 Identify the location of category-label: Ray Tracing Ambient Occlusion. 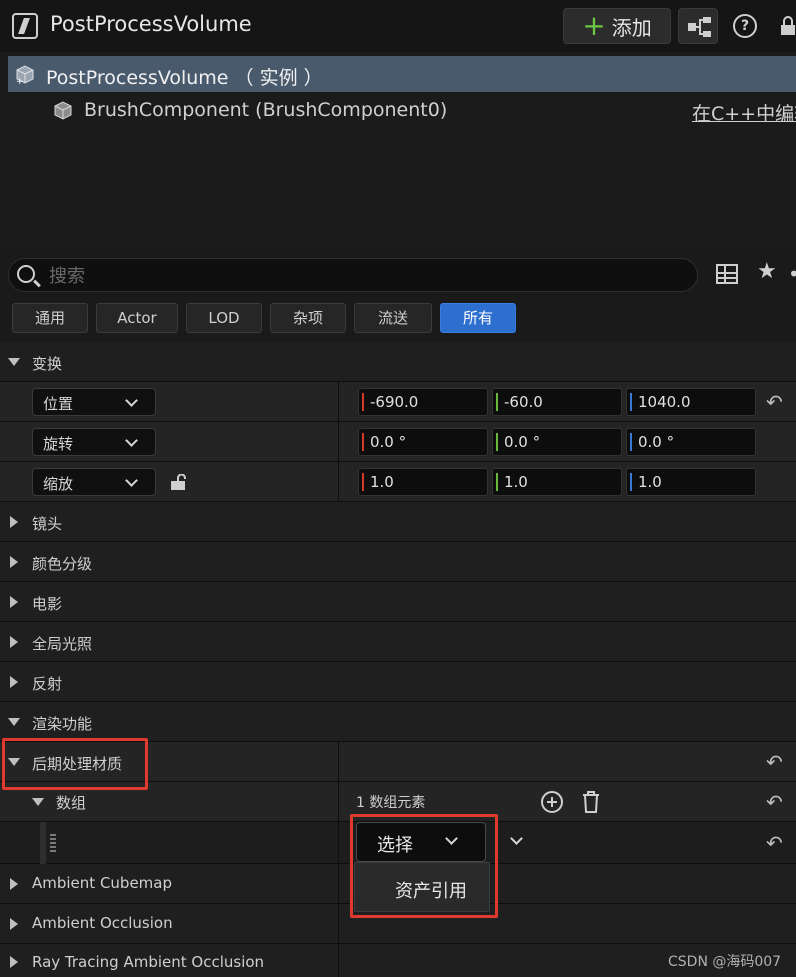
(148, 962).